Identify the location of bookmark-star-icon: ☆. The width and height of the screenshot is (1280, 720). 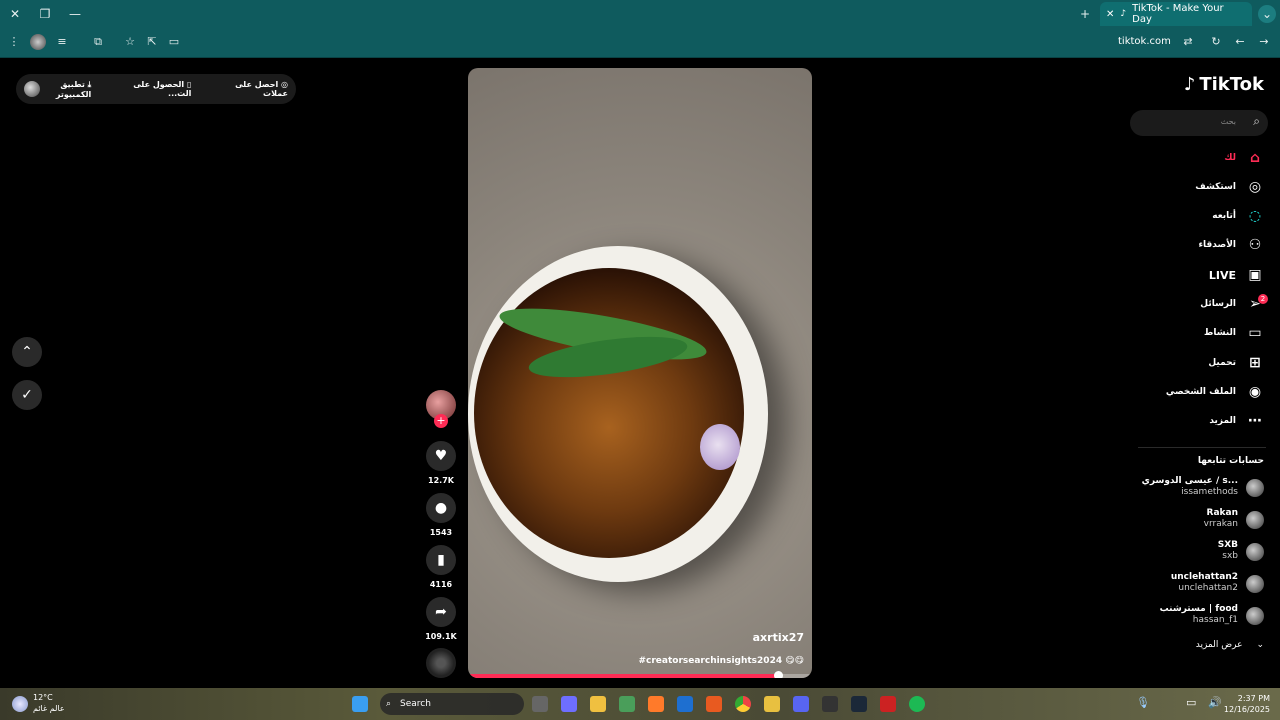
(130, 42).